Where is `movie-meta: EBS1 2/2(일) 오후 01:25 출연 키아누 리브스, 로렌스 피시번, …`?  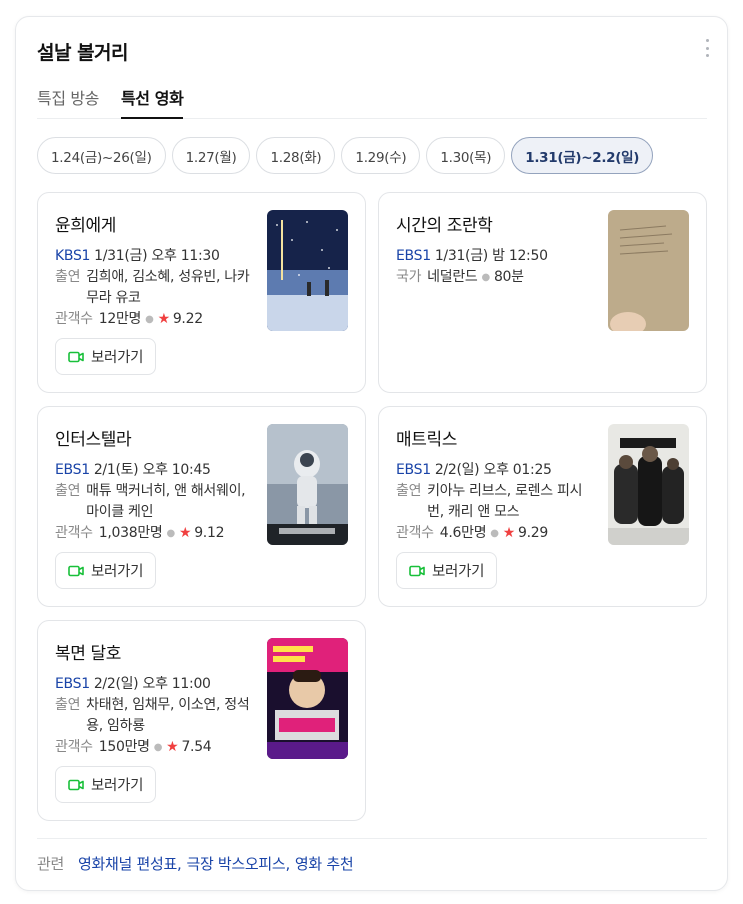 movie-meta: EBS1 2/2(일) 오후 01:25 출연 키아누 리브스, 로렌스 피시번, … is located at coordinates (496, 502).